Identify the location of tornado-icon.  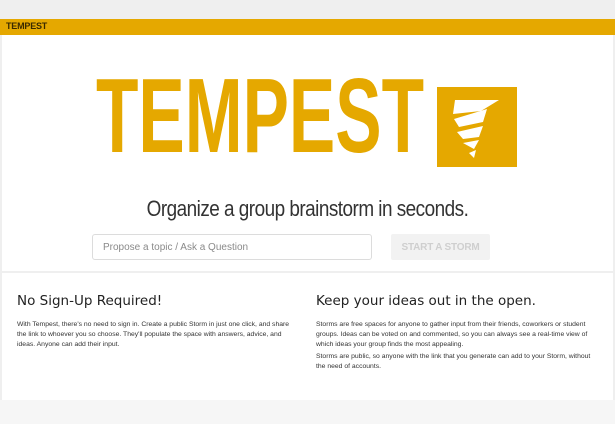
(476, 129).